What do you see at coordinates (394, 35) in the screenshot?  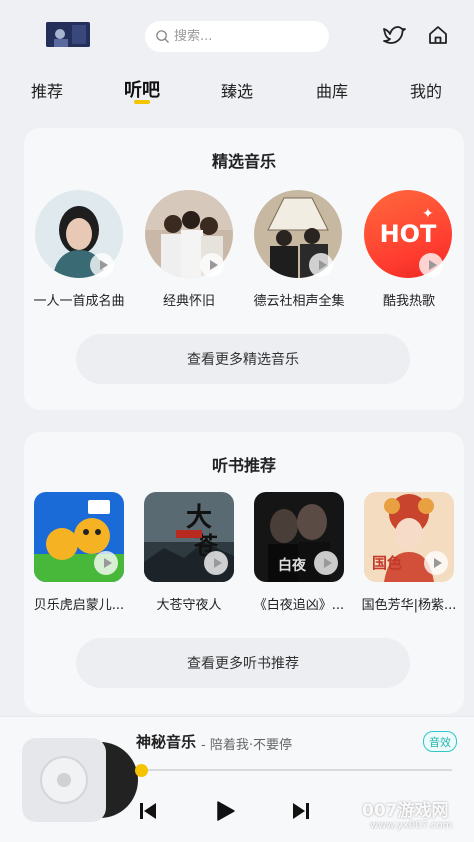 I see `bird-icon` at bounding box center [394, 35].